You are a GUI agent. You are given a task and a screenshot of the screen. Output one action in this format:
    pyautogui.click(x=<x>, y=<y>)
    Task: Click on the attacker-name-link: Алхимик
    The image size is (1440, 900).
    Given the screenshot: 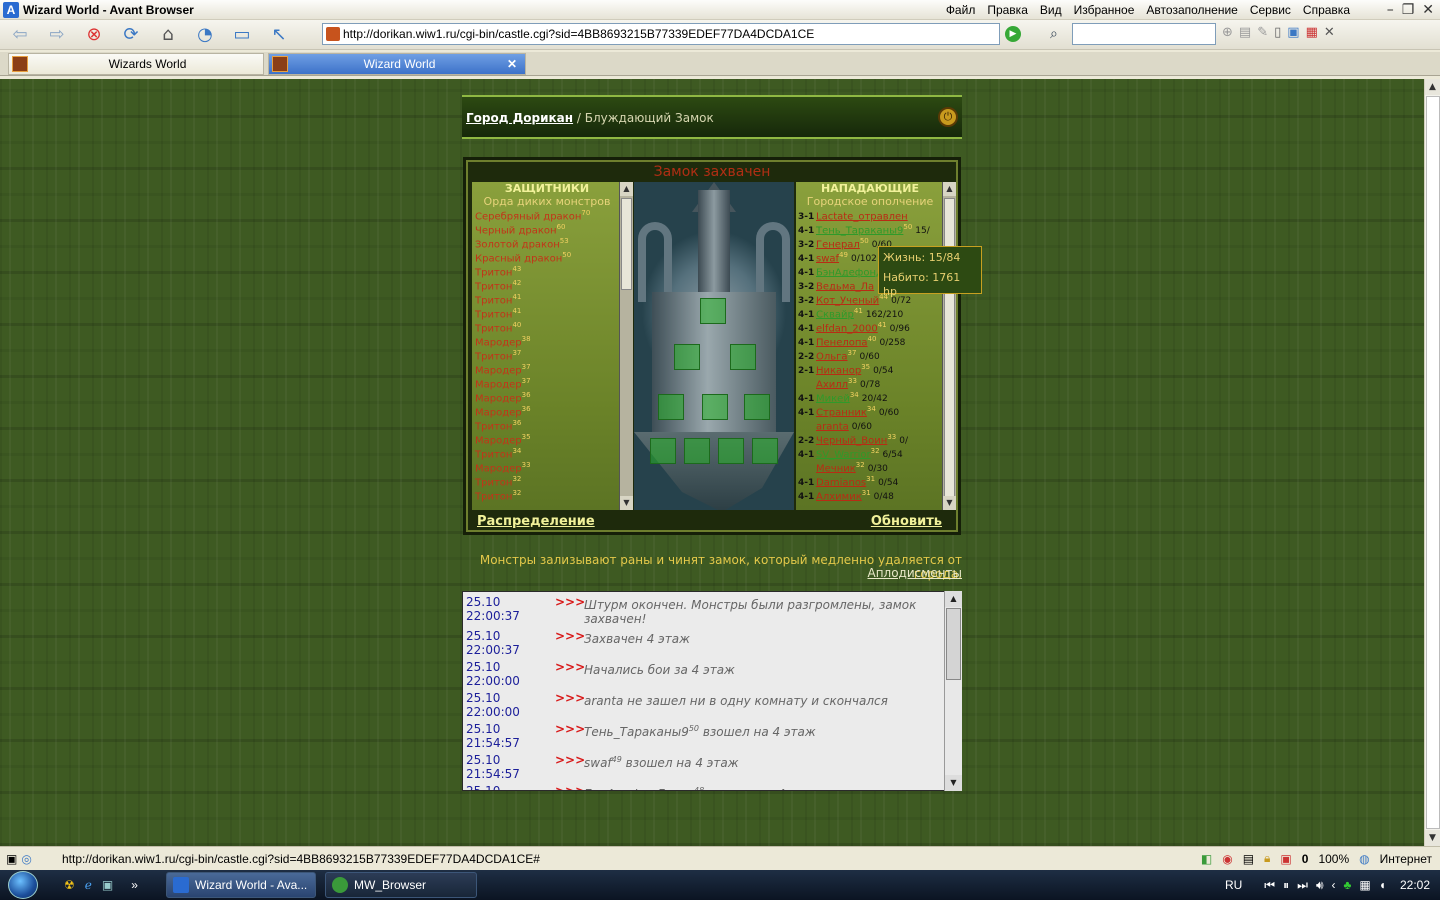 What is the action you would take?
    pyautogui.click(x=839, y=496)
    